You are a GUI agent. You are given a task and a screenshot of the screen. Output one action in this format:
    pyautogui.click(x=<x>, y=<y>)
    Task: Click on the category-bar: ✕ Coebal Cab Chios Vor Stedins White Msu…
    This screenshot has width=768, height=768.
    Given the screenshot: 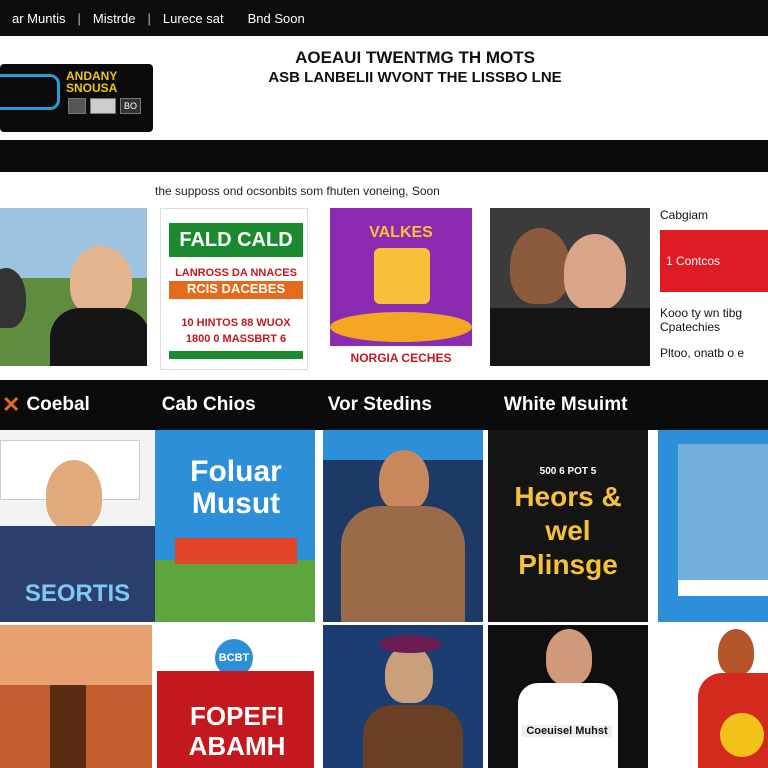 What is the action you would take?
    pyautogui.click(x=384, y=405)
    